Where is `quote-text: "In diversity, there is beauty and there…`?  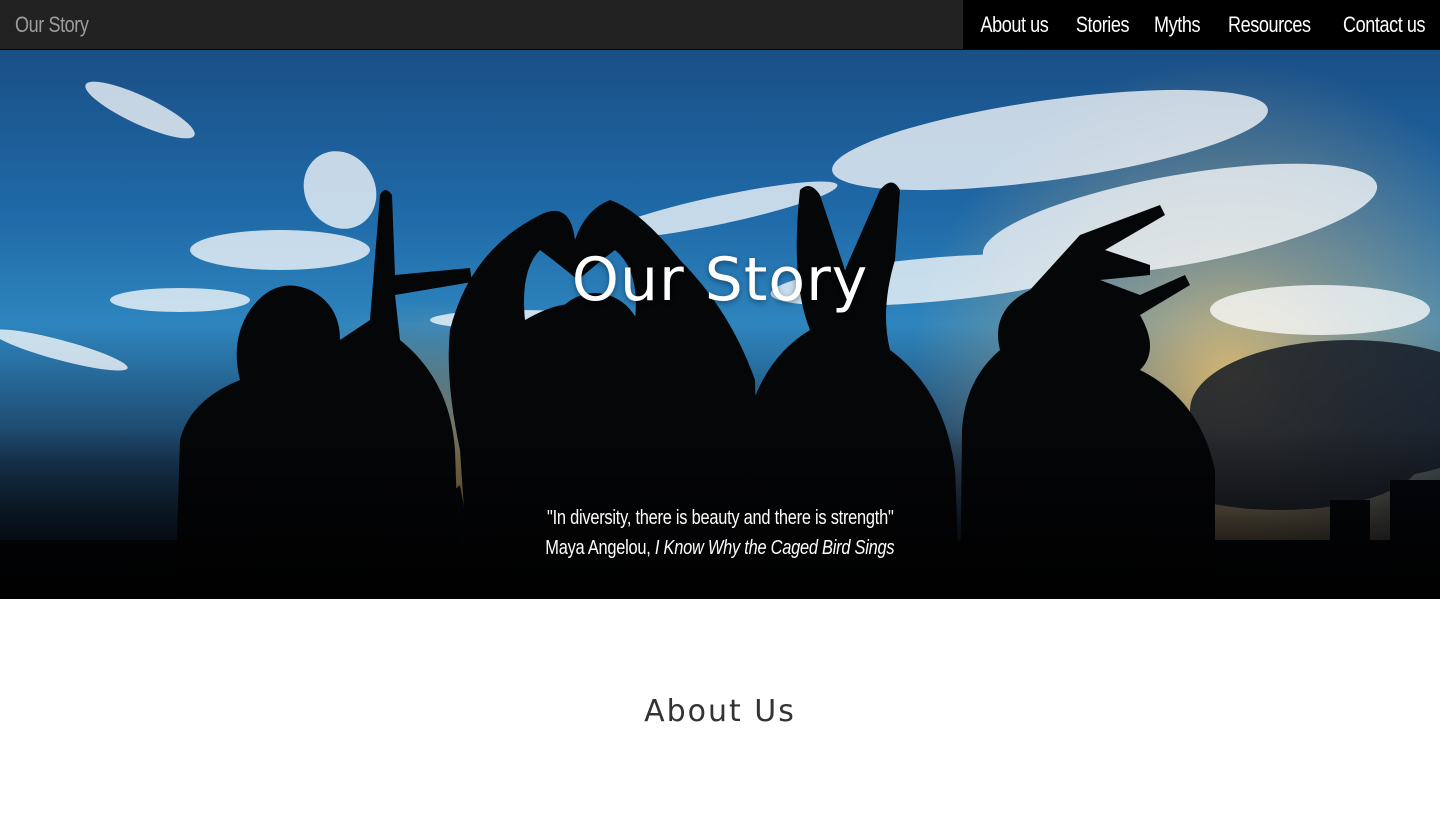 quote-text: "In diversity, there is beauty and there… is located at coordinates (720, 518).